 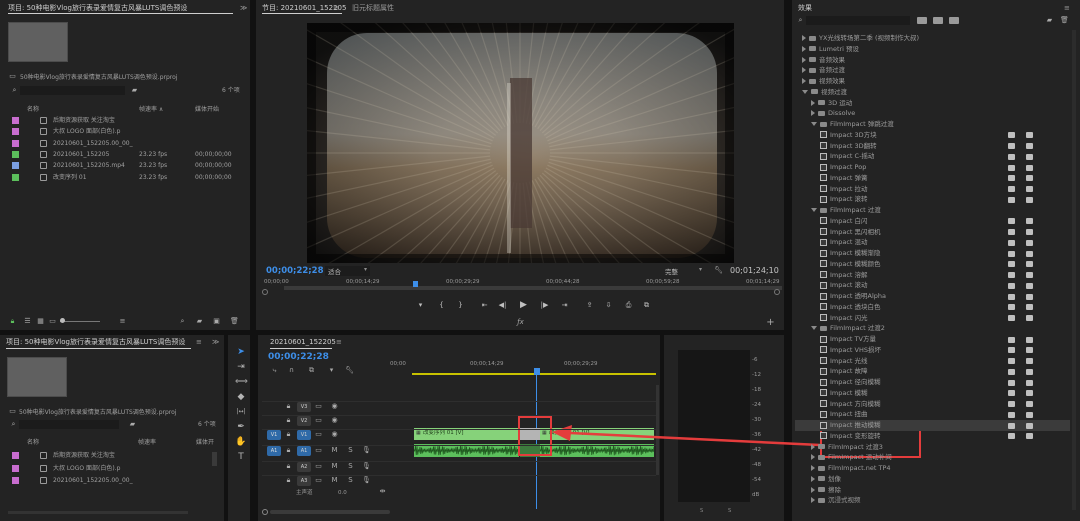 What do you see at coordinates (852, 124) in the screenshot?
I see `effects-folder: FilmImpact 弹跳过渡` at bounding box center [852, 124].